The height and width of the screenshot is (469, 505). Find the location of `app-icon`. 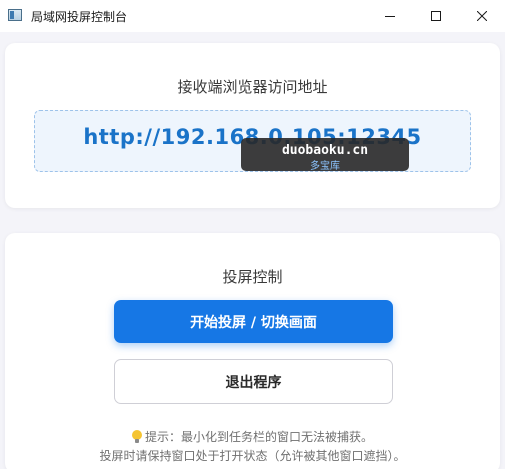

app-icon is located at coordinates (15, 15).